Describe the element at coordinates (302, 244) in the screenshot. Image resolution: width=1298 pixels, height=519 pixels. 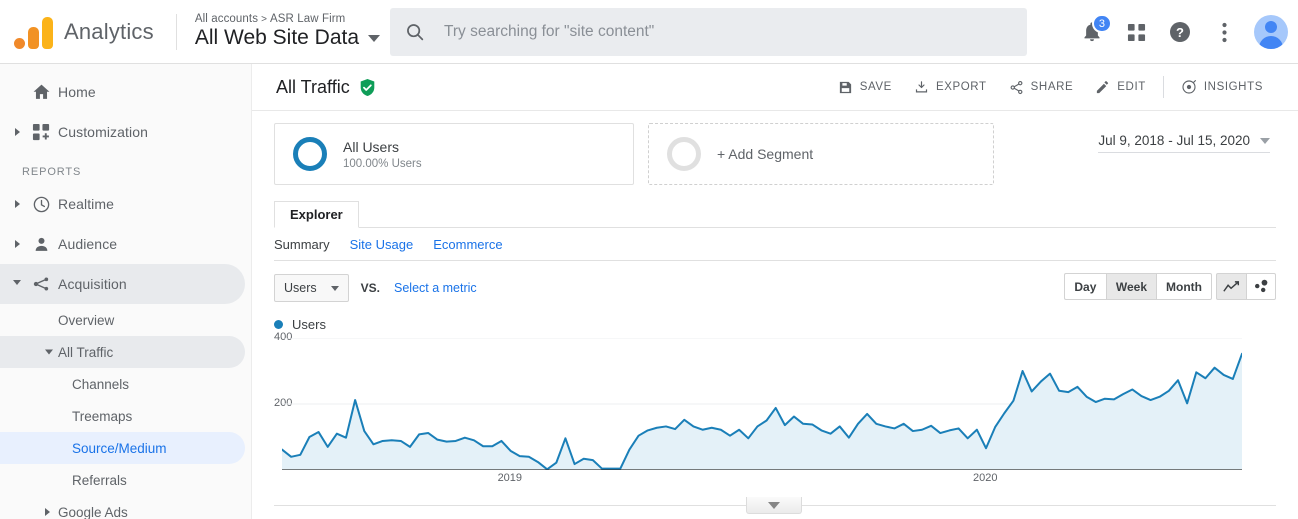
I see `subtab-summary: Summary` at that location.